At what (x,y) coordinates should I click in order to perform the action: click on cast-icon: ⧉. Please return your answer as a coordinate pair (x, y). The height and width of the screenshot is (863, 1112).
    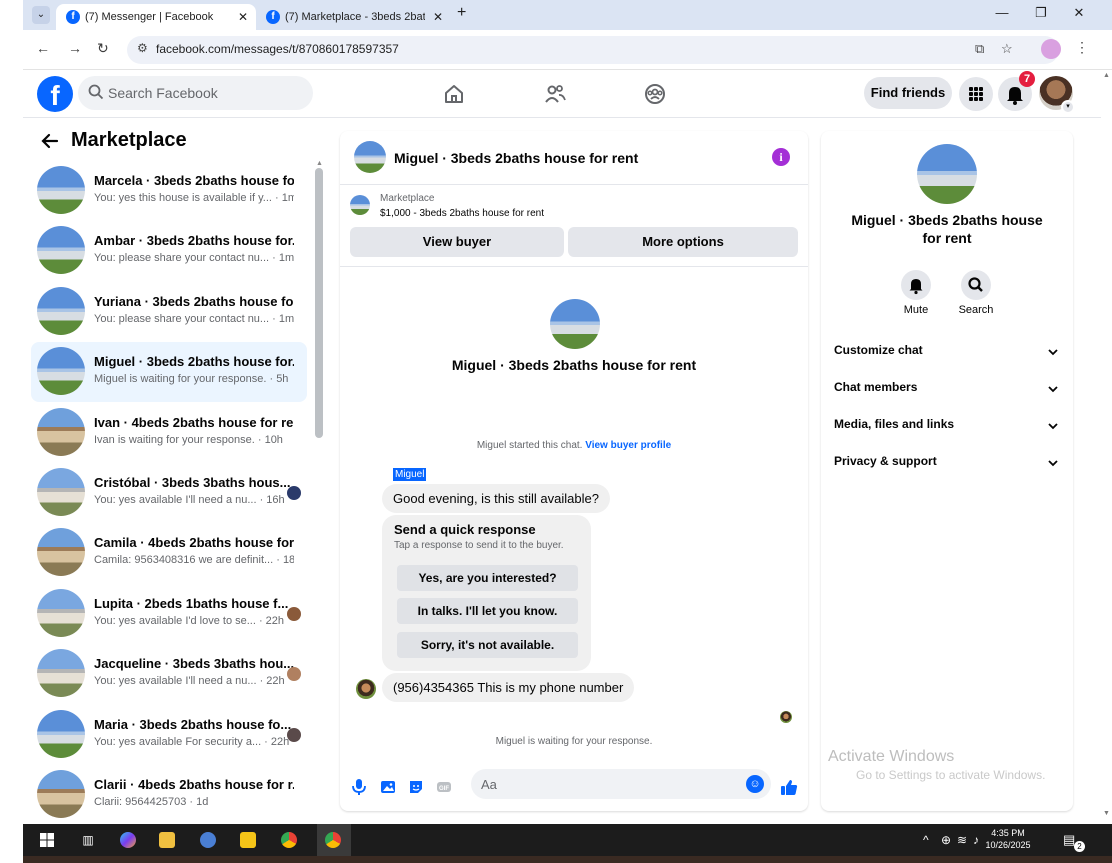
    Looking at the image, I should click on (979, 49).